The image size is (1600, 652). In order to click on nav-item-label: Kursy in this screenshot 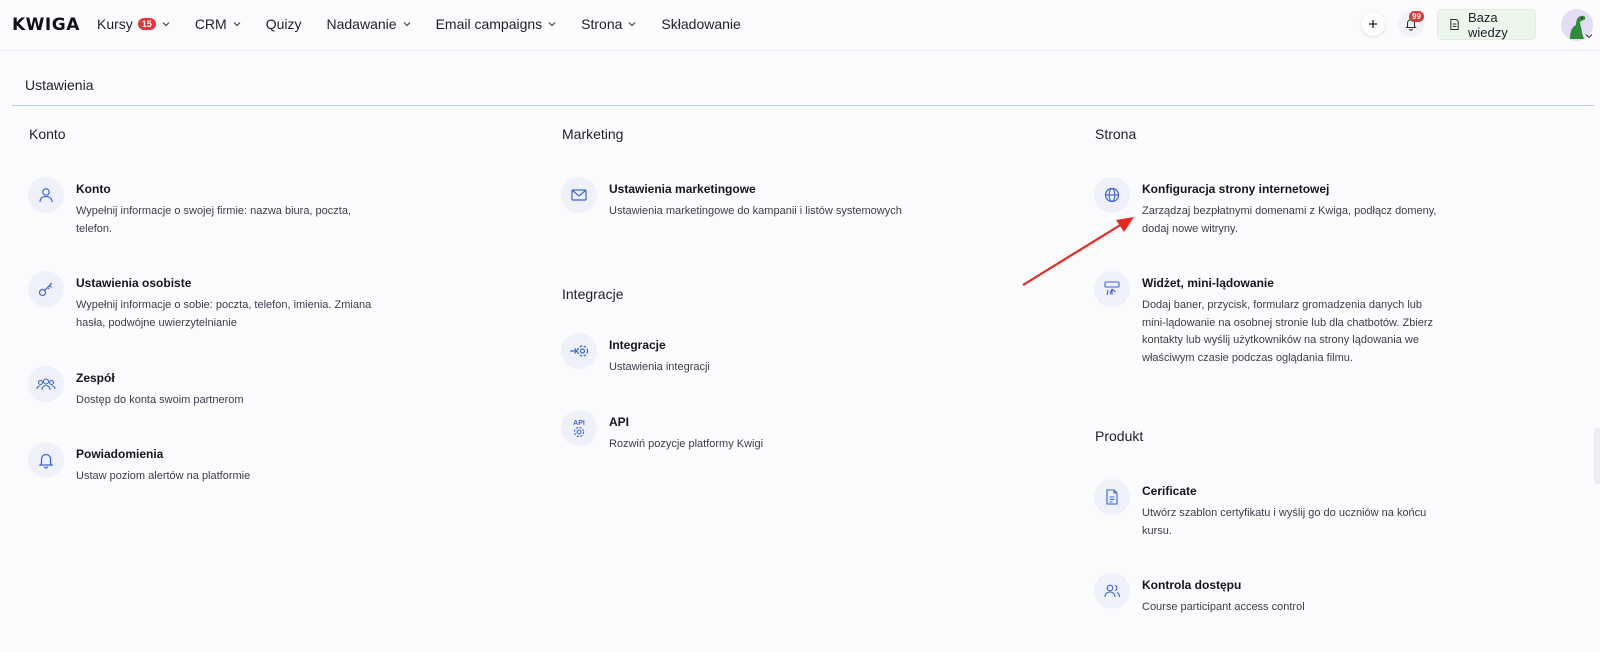, I will do `click(115, 24)`.